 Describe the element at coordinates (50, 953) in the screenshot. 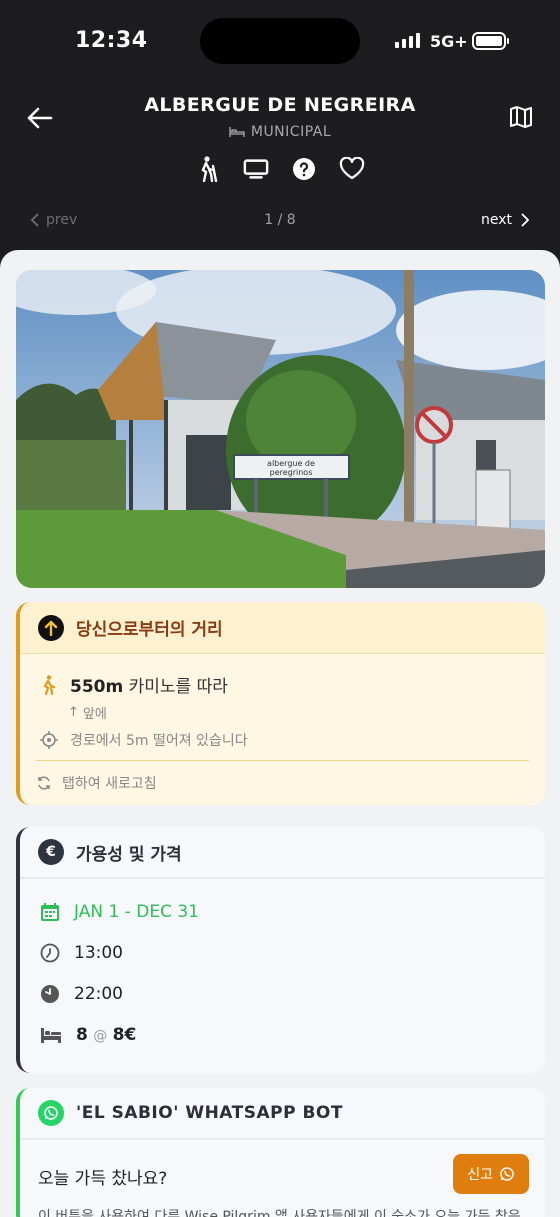

I see `clock-outline-icon` at that location.